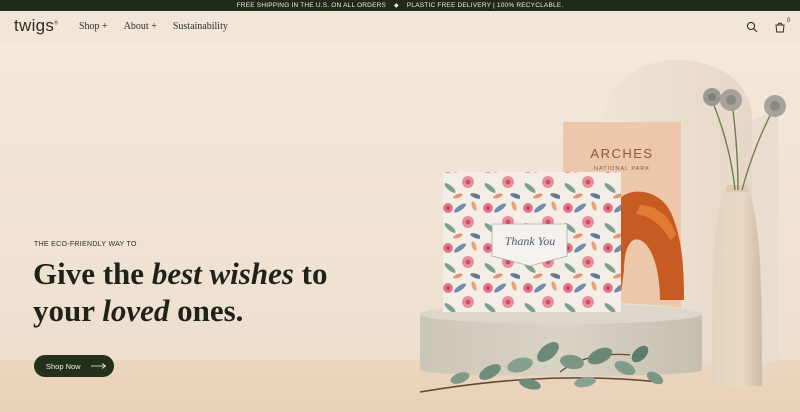 Image resolution: width=800 pixels, height=412 pixels. I want to click on shop-now-button: Shop Now, so click(74, 366).